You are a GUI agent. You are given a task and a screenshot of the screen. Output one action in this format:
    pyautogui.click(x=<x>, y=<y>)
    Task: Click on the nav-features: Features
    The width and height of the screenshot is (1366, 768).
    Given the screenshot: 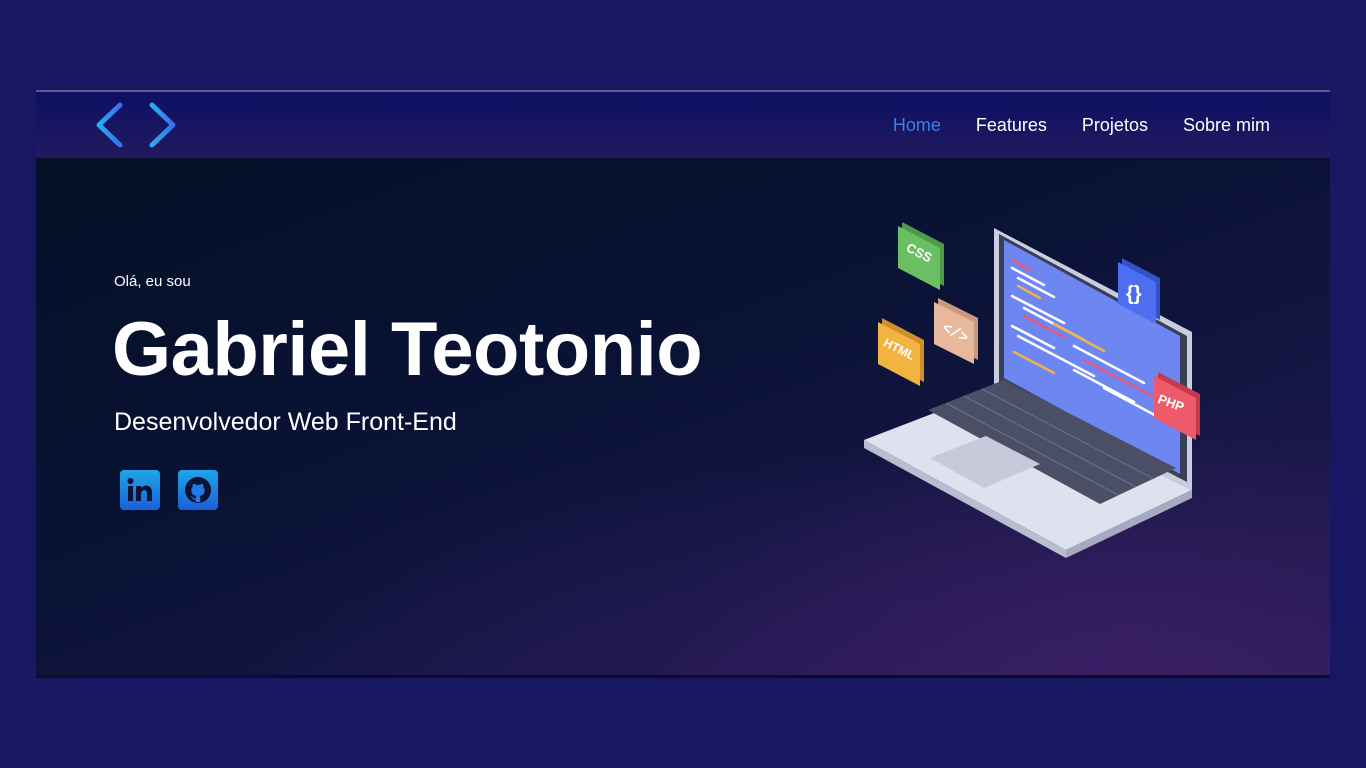 What is the action you would take?
    pyautogui.click(x=1011, y=125)
    